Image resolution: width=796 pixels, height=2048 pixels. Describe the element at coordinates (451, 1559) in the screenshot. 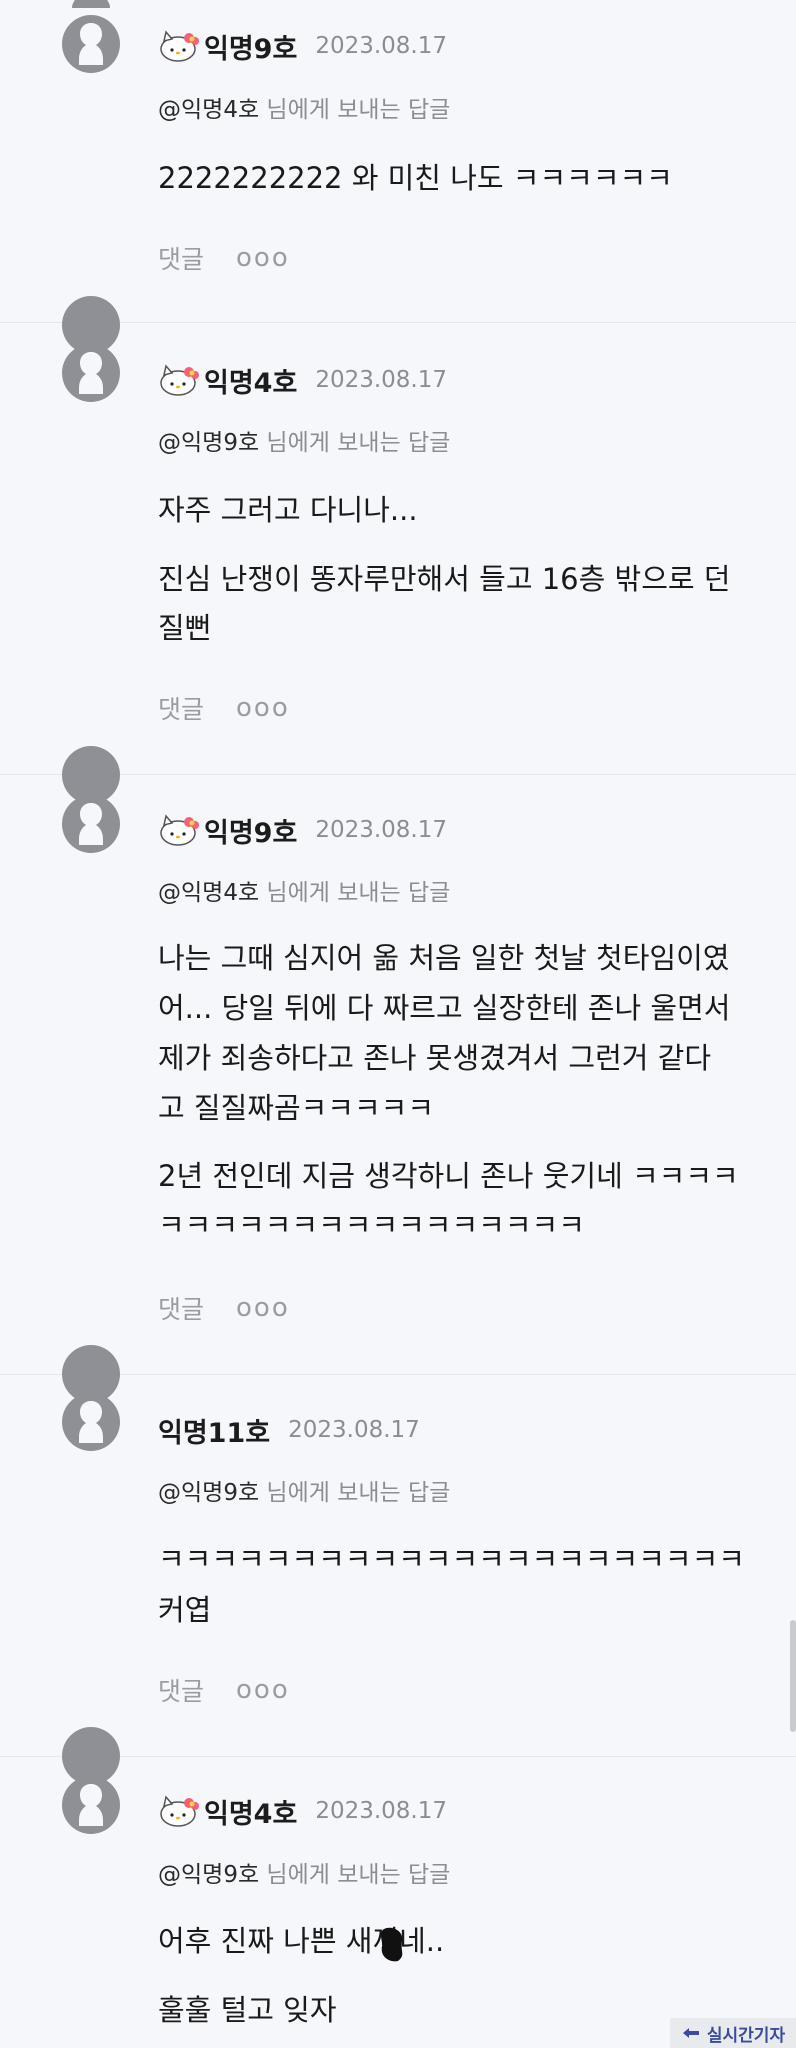

I see `comment-text: ㅋㅋㅋㅋㅋㅋㅋㅋㅋㅋㅋㅋㅋㅋㅋㅋㅋㅋㅋㅋㅋㅋ` at that location.